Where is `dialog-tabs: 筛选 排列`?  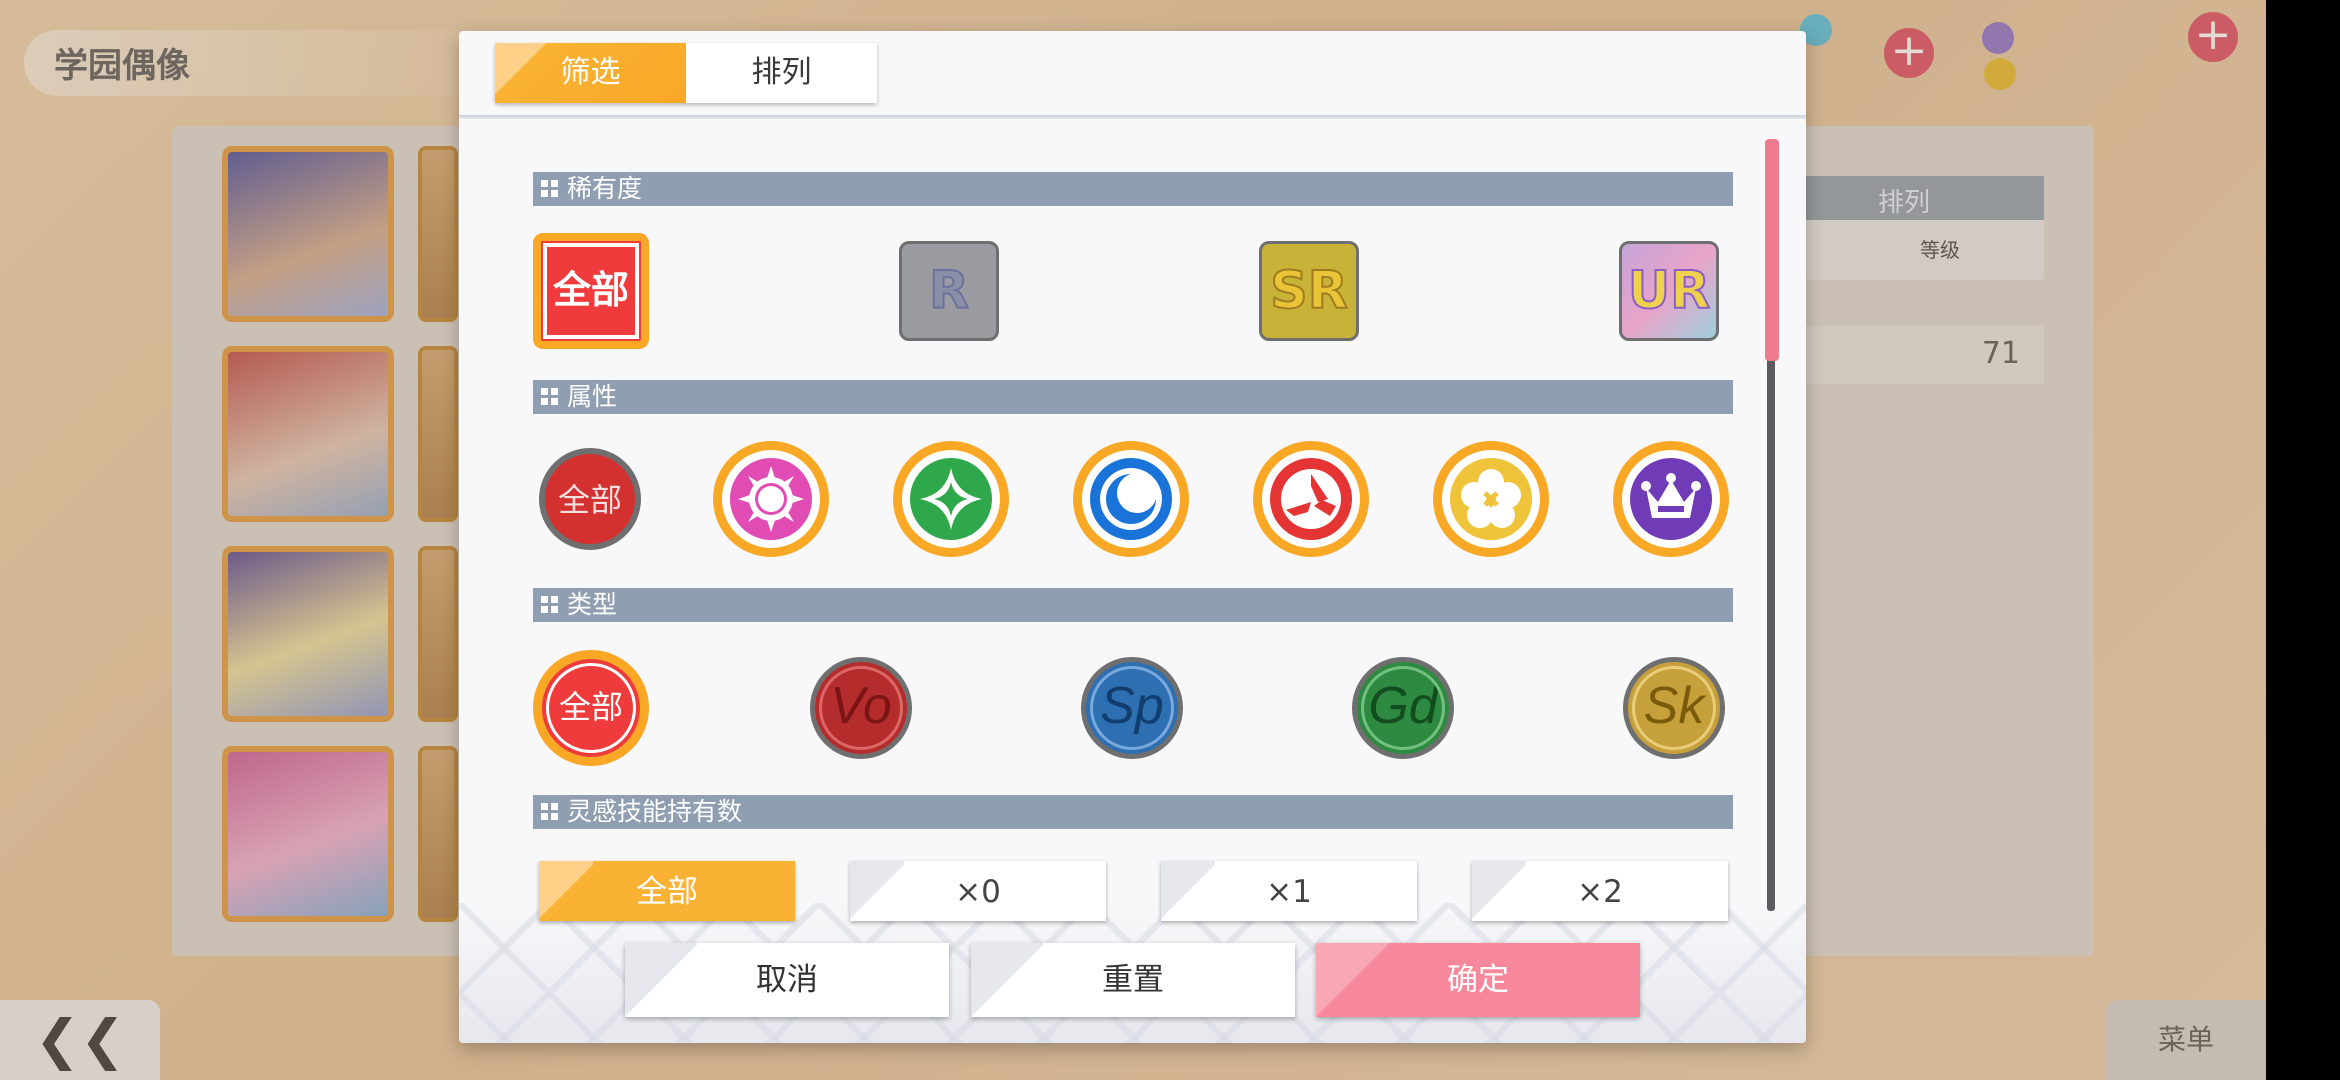
dialog-tabs: 筛选 排列 is located at coordinates (686, 73).